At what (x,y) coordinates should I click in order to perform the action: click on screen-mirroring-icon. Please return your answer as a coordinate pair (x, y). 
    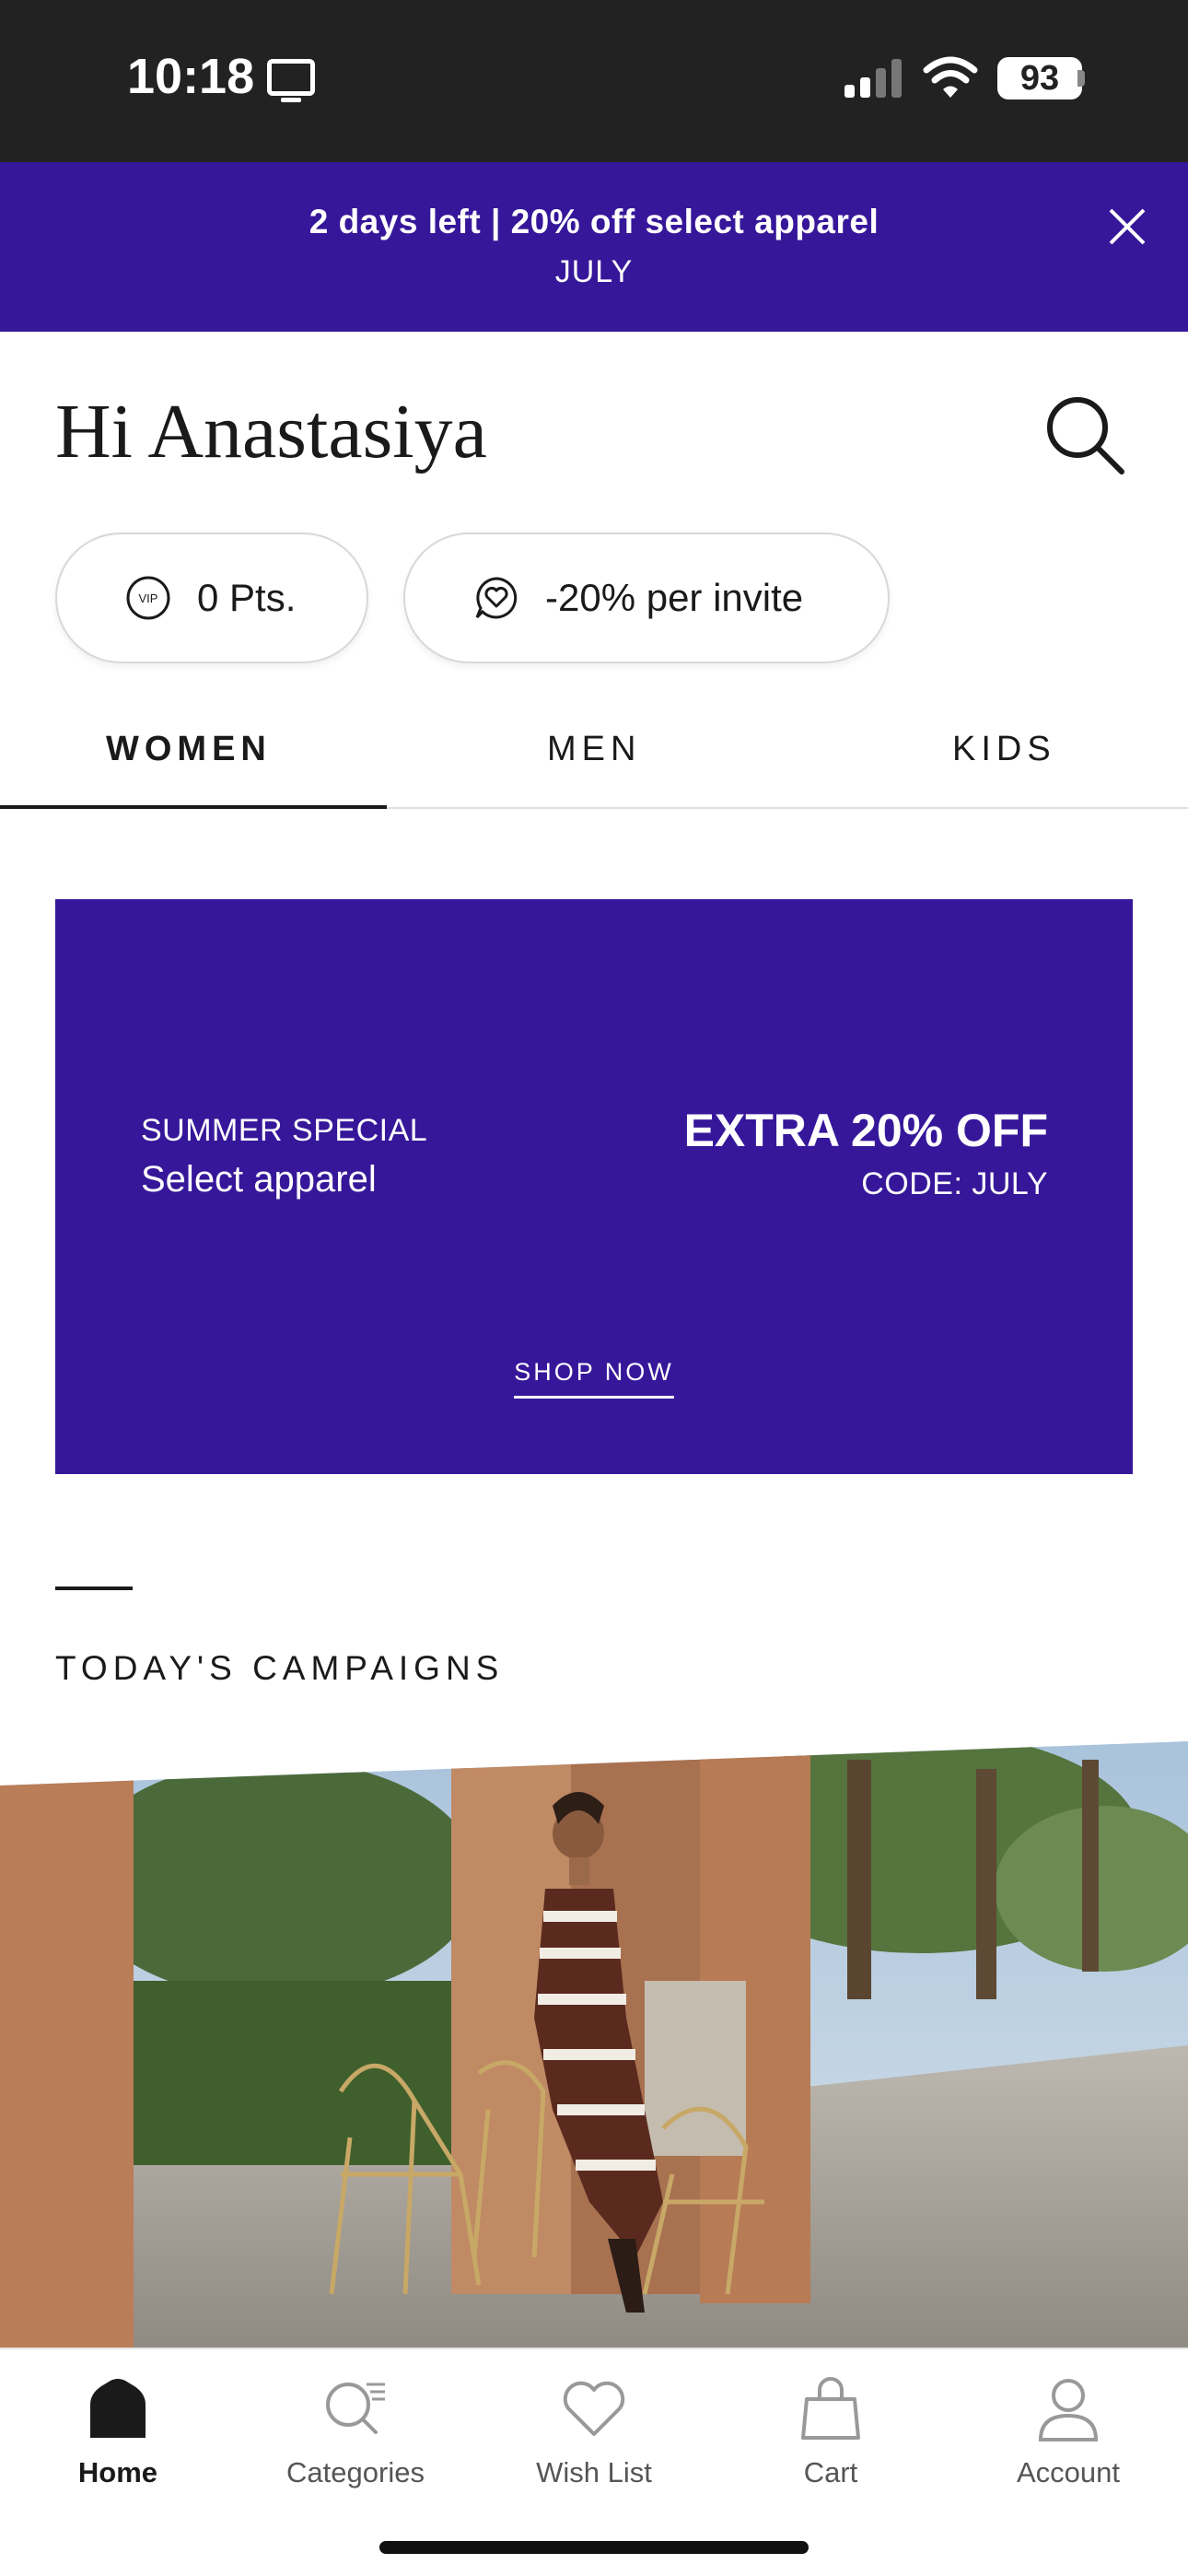
    Looking at the image, I should click on (291, 80).